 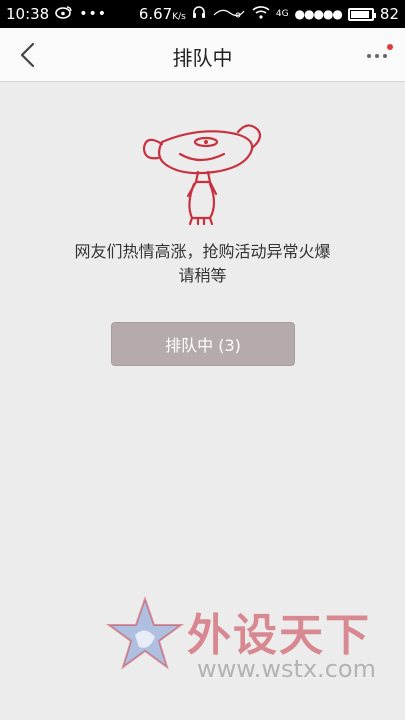 I want to click on notification-icon, so click(x=229, y=14).